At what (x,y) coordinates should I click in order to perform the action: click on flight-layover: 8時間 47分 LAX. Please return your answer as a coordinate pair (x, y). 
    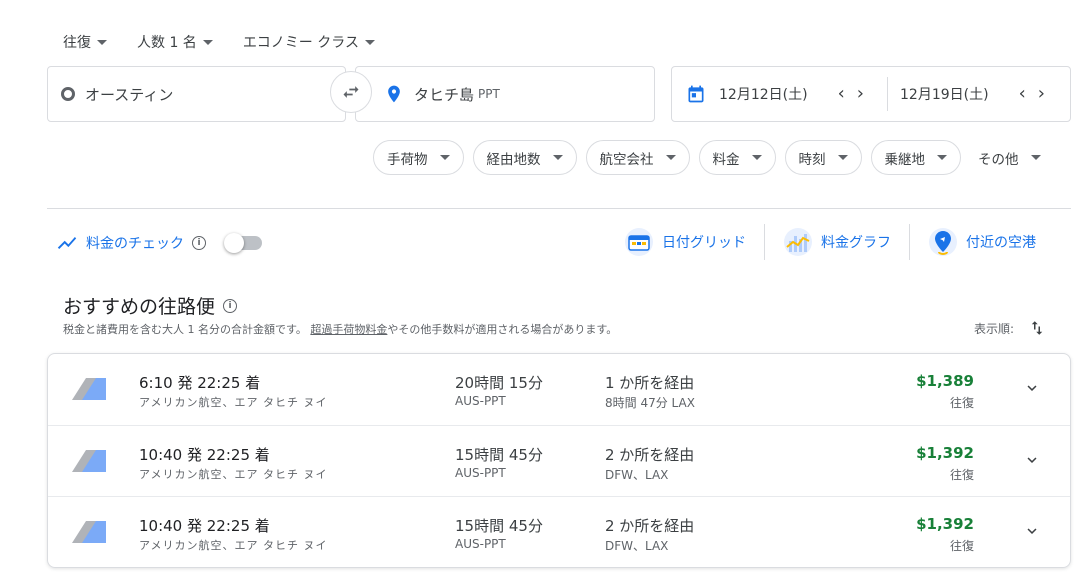
    Looking at the image, I should click on (650, 403).